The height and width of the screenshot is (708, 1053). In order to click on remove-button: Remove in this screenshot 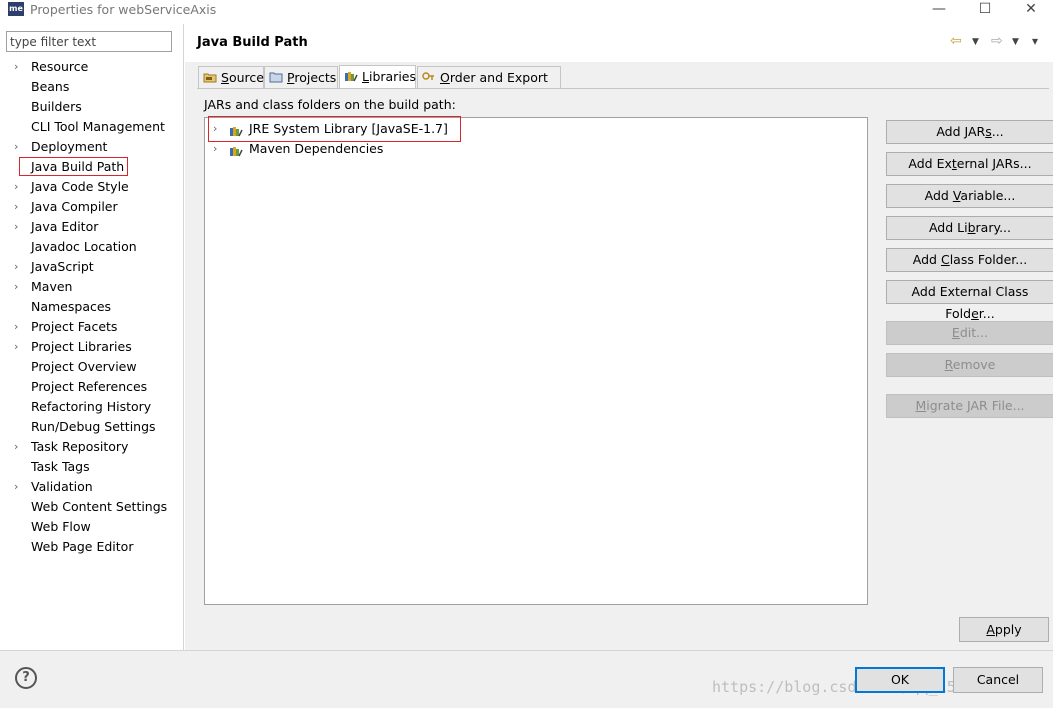, I will do `click(969, 365)`.